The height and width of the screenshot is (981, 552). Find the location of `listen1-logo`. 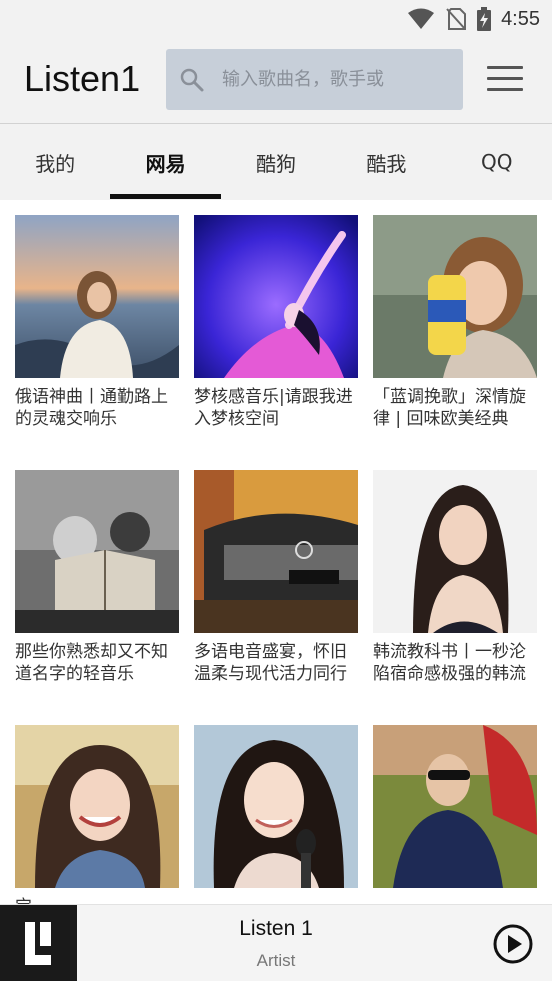

listen1-logo is located at coordinates (38, 943).